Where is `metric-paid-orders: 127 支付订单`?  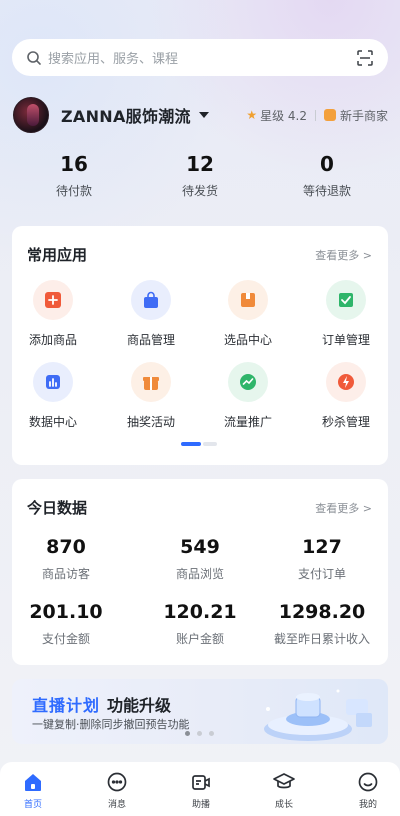 metric-paid-orders: 127 支付订单 is located at coordinates (322, 559).